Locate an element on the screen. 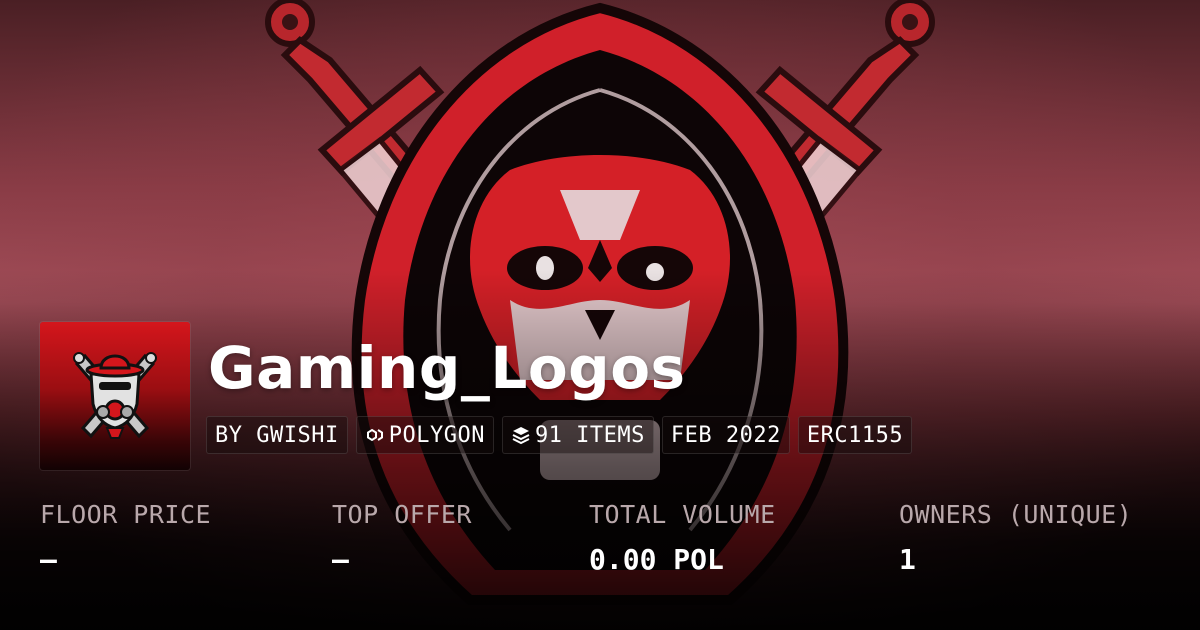 Image resolution: width=1200 pixels, height=630 pixels. tag-creator: BY GWISHI is located at coordinates (277, 435).